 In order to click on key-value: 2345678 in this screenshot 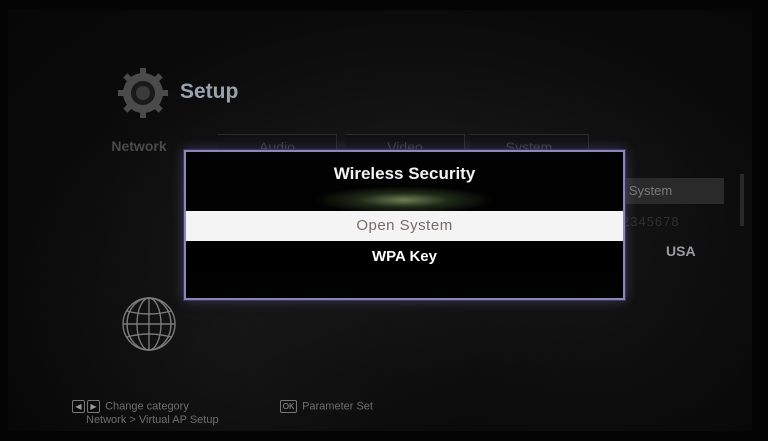, I will do `click(651, 221)`.